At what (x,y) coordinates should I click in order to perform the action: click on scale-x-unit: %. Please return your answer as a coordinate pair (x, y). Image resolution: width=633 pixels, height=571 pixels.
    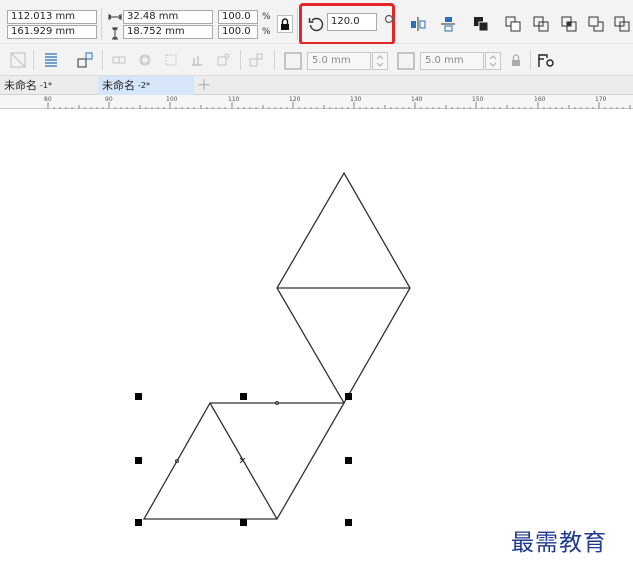
    Looking at the image, I should click on (266, 17).